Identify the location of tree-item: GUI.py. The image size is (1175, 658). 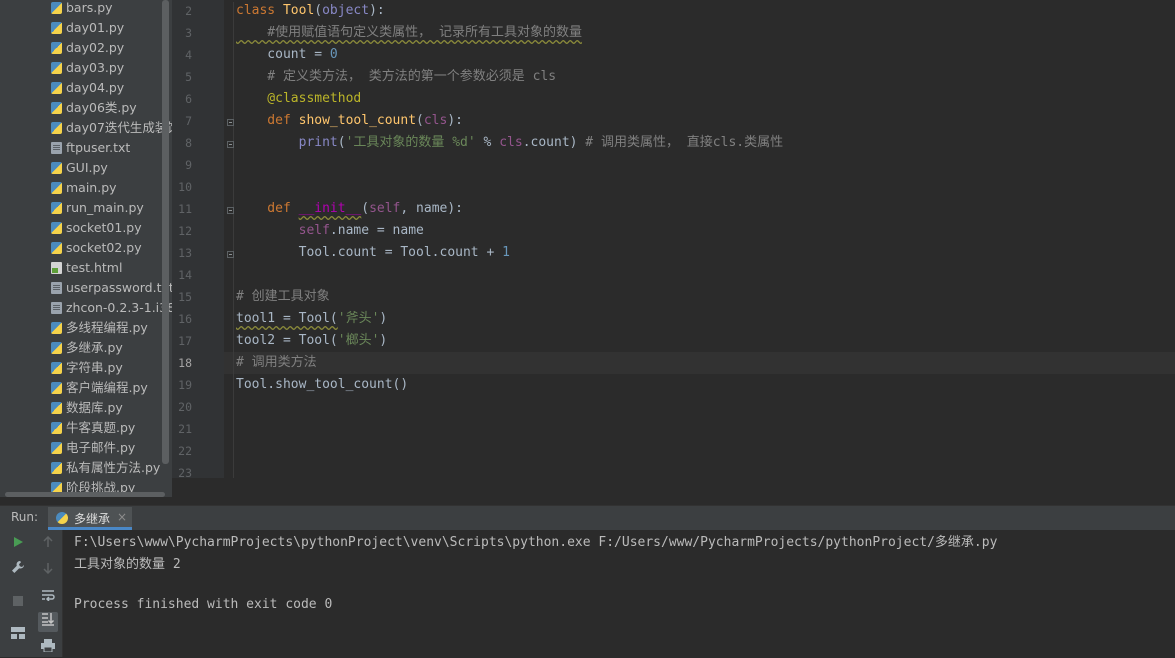
(82, 168).